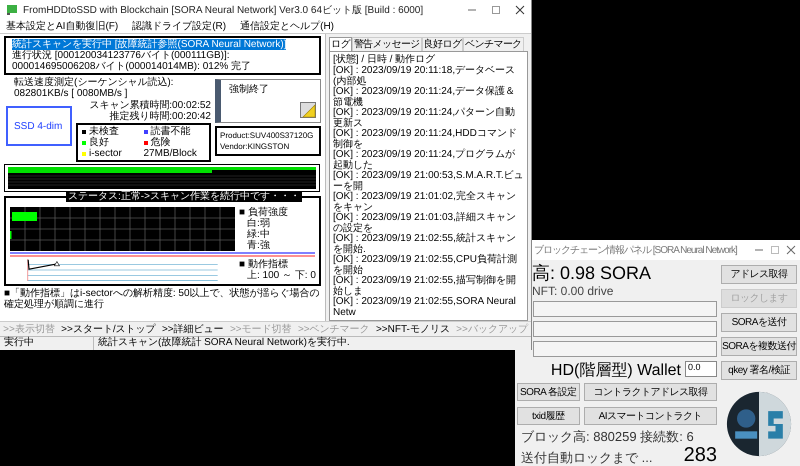 The width and height of the screenshot is (800, 466). What do you see at coordinates (425, 223) in the screenshot?
I see `log-entry: [OK] : 2023/09/19 21:01:03,詳細スキャンの設定を` at bounding box center [425, 223].